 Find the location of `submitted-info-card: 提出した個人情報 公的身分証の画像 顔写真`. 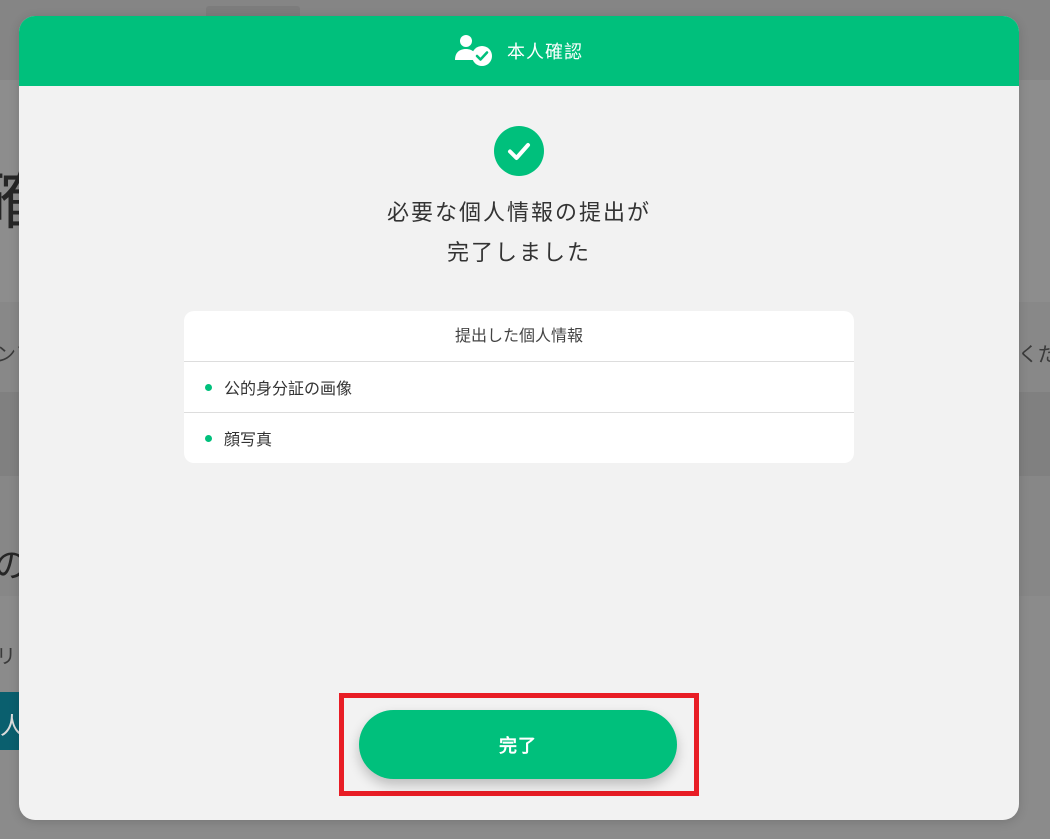

submitted-info-card: 提出した個人情報 公的身分証の画像 顔写真 is located at coordinates (519, 387).